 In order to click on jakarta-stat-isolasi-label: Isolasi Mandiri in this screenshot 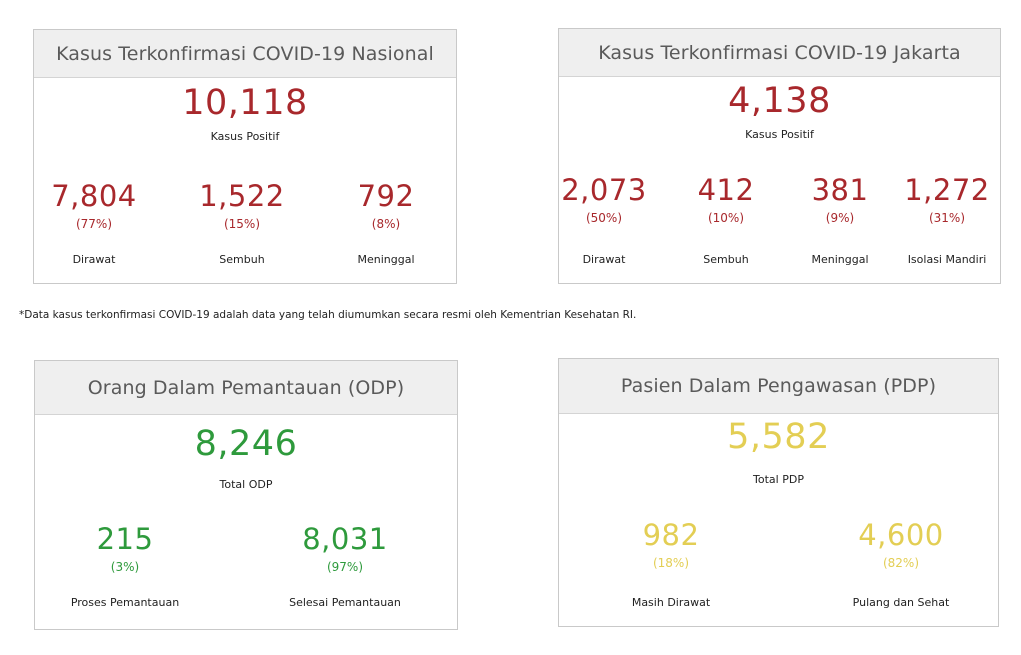, I will do `click(947, 259)`.